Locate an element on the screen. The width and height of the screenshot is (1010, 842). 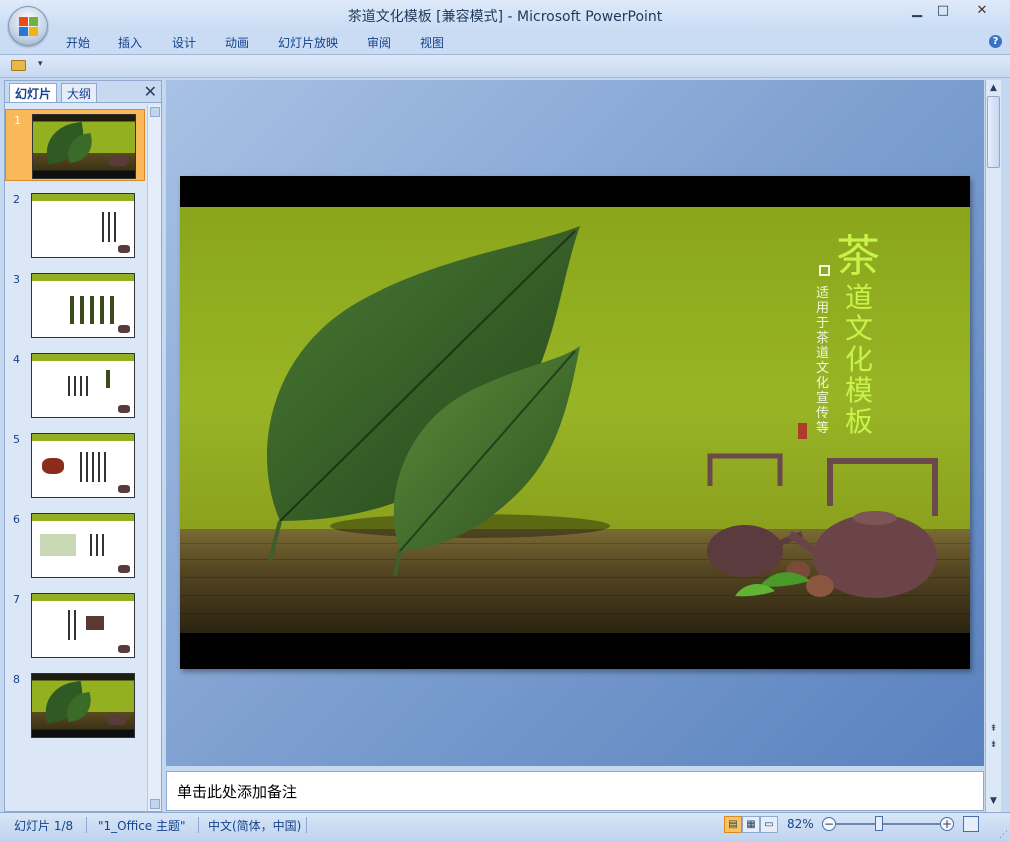
scroll-up-icon: ▲ is located at coordinates (993, 88).